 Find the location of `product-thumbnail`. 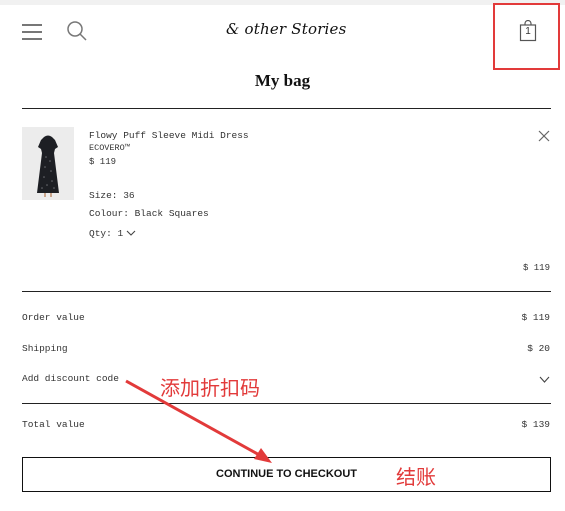

product-thumbnail is located at coordinates (48, 163).